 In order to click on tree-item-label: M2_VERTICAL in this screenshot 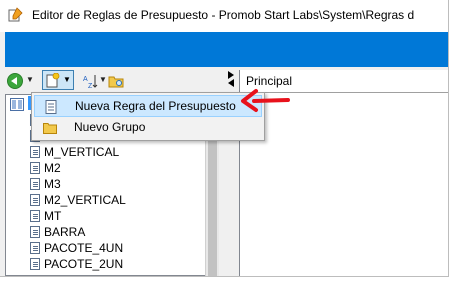, I will do `click(85, 200)`.